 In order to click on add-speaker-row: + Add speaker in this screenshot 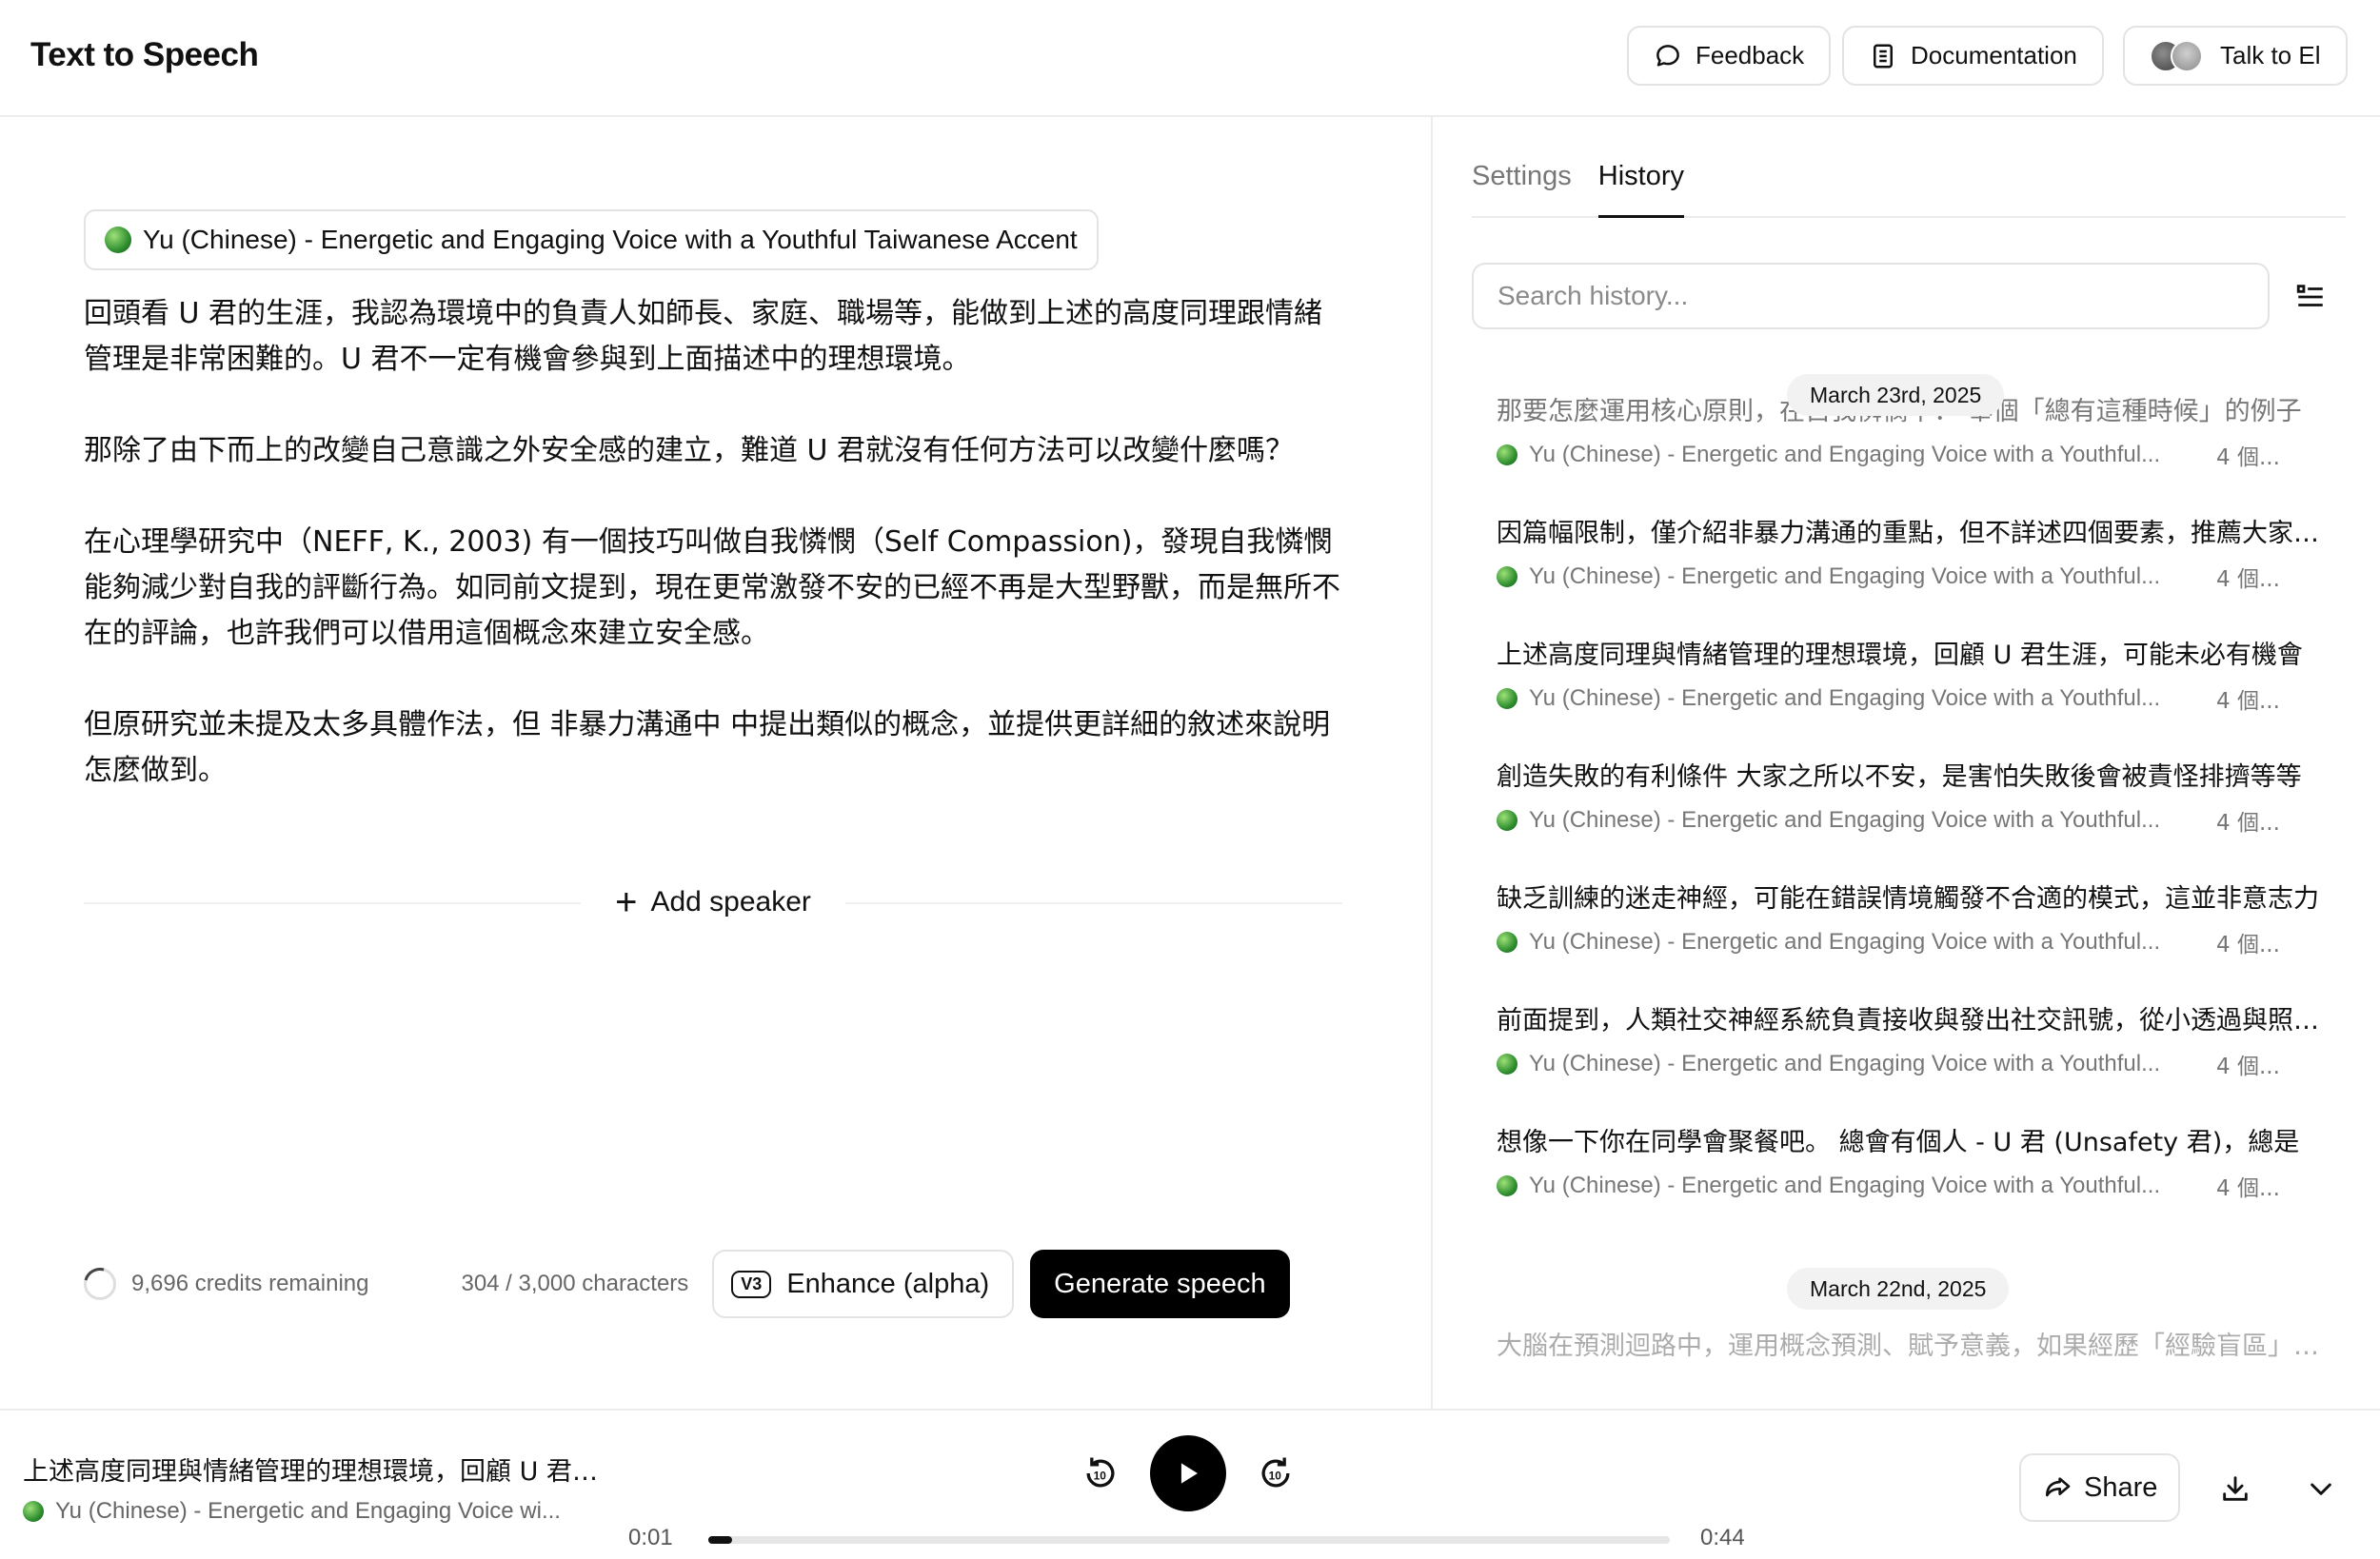, I will do `click(713, 902)`.